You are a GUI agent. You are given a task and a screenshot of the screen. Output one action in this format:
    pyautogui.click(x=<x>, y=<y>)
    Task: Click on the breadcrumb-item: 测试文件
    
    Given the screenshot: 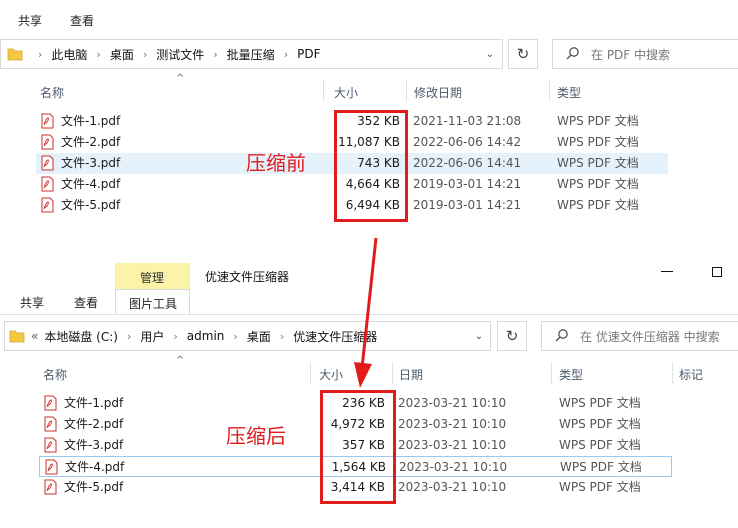 What is the action you would take?
    pyautogui.click(x=180, y=54)
    